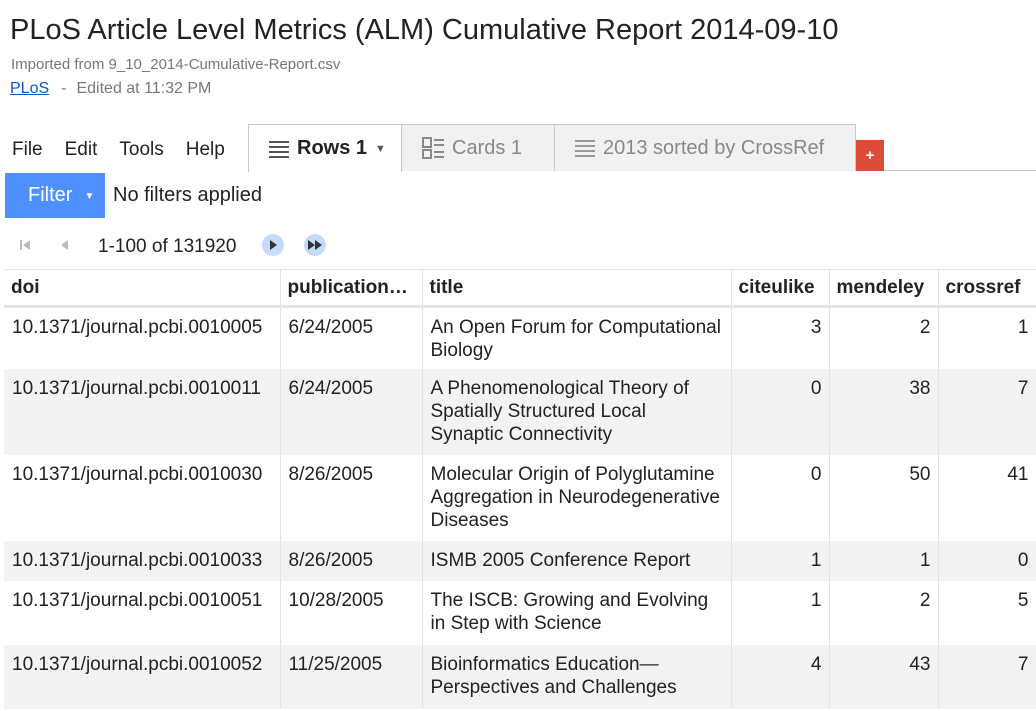 The width and height of the screenshot is (1036, 711). What do you see at coordinates (273, 245) in the screenshot?
I see `next-page-icon` at bounding box center [273, 245].